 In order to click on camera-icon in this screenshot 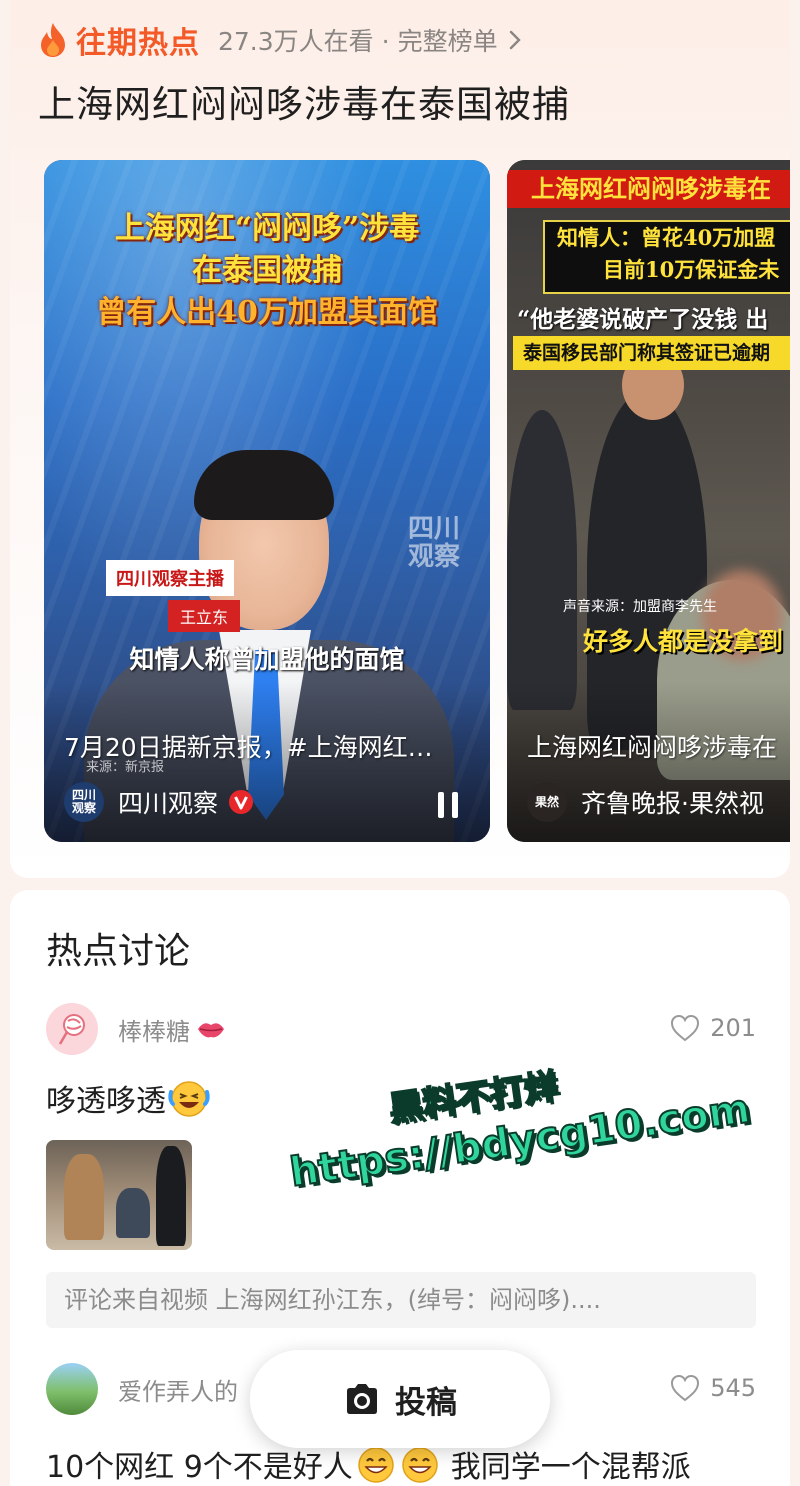, I will do `click(362, 1399)`.